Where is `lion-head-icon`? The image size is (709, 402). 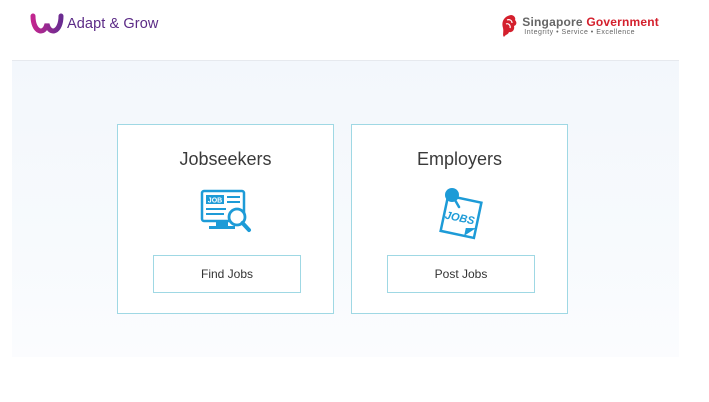 lion-head-icon is located at coordinates (509, 26).